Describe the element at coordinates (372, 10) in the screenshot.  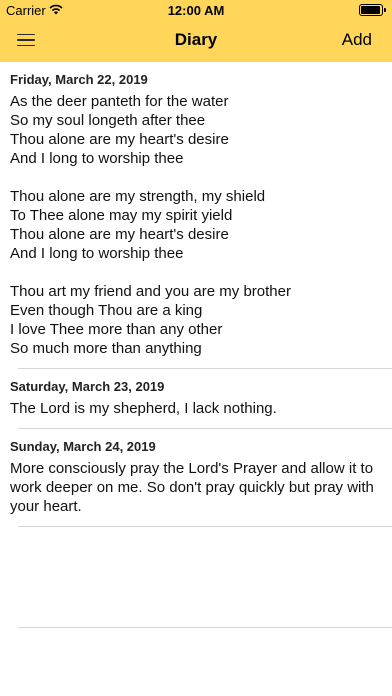
I see `battery-icon` at that location.